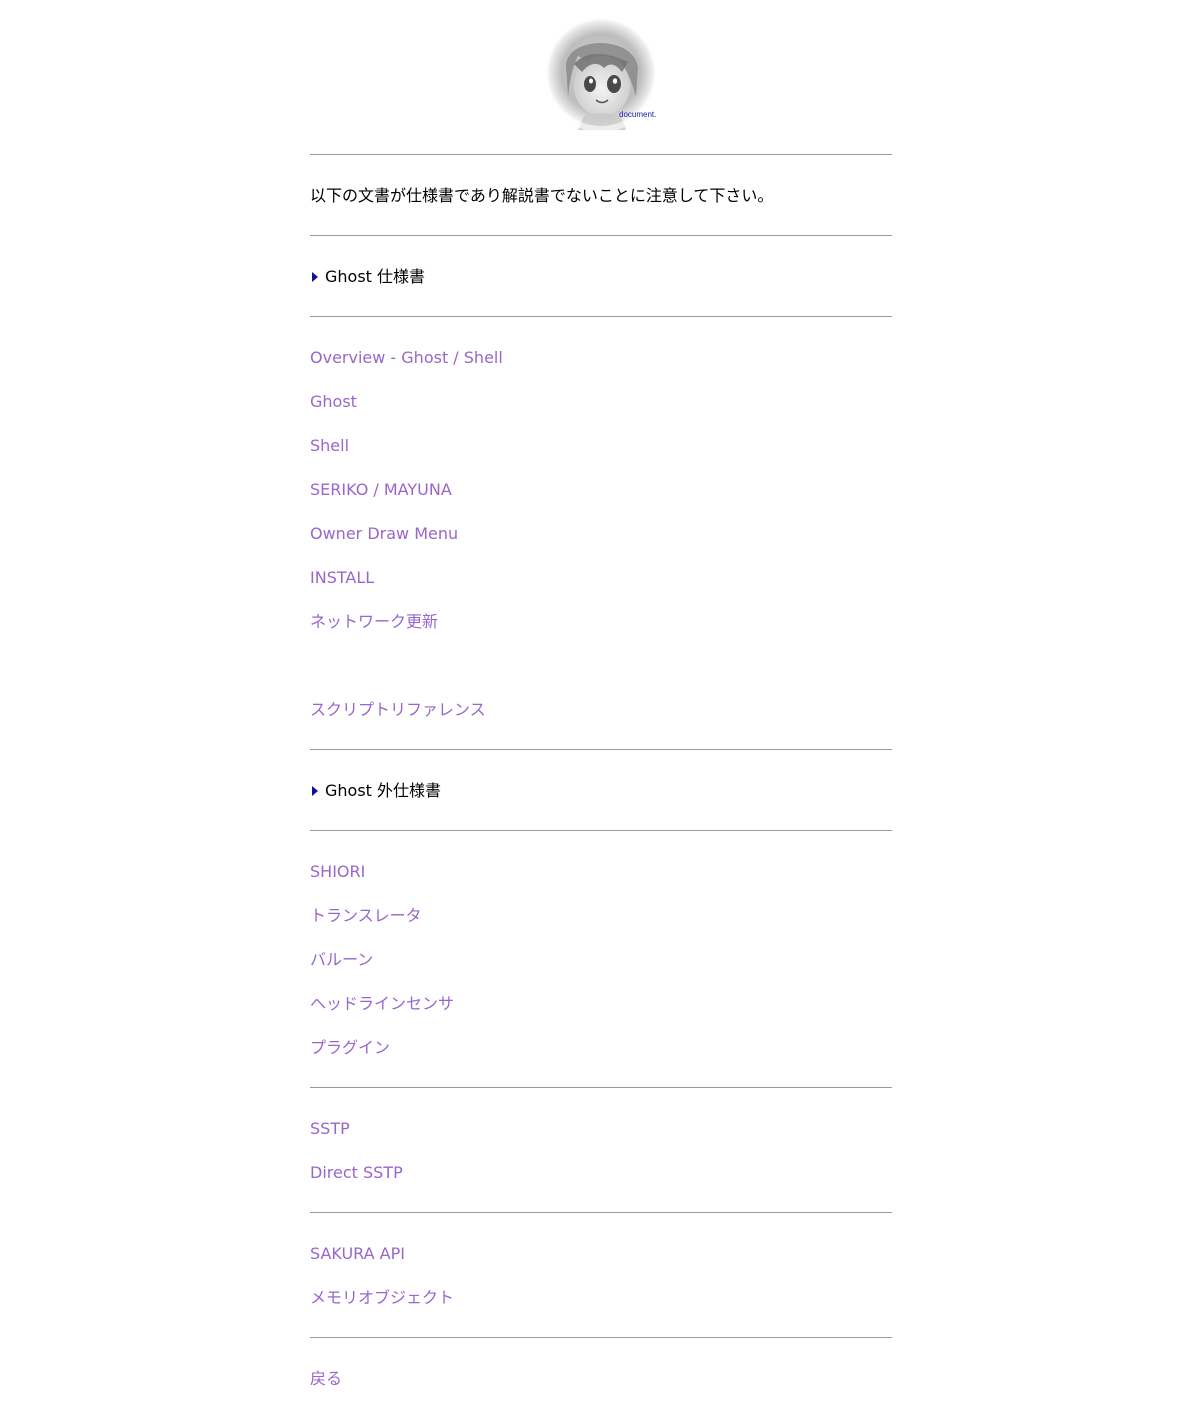 This screenshot has height=1408, width=1200. I want to click on link-plugin: プラグイン, so click(350, 1048).